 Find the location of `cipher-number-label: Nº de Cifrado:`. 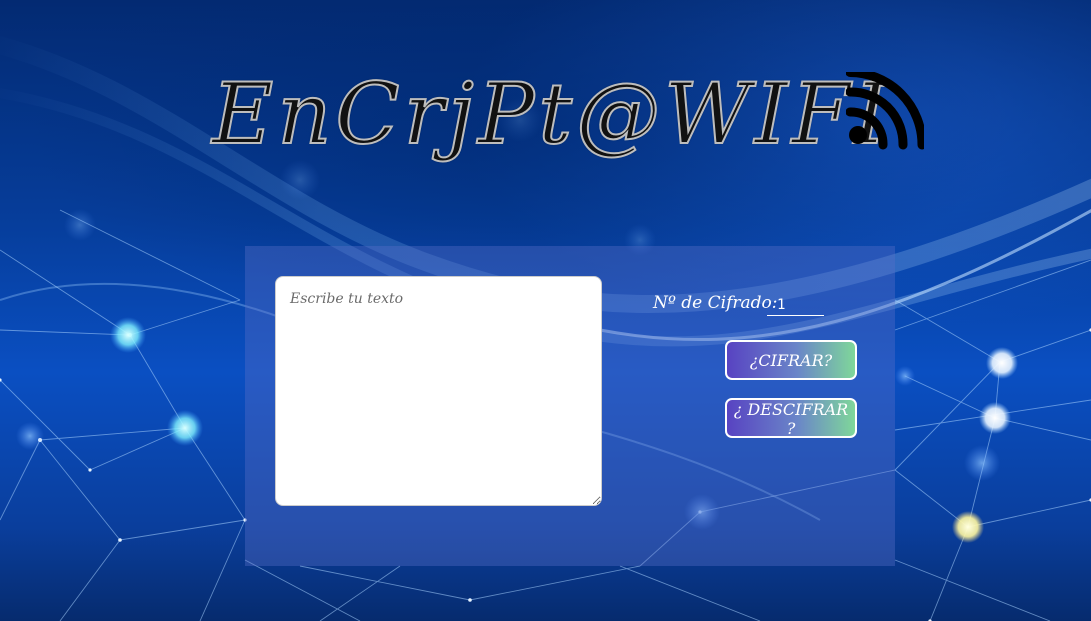

cipher-number-label: Nº de Cifrado: is located at coordinates (715, 303).